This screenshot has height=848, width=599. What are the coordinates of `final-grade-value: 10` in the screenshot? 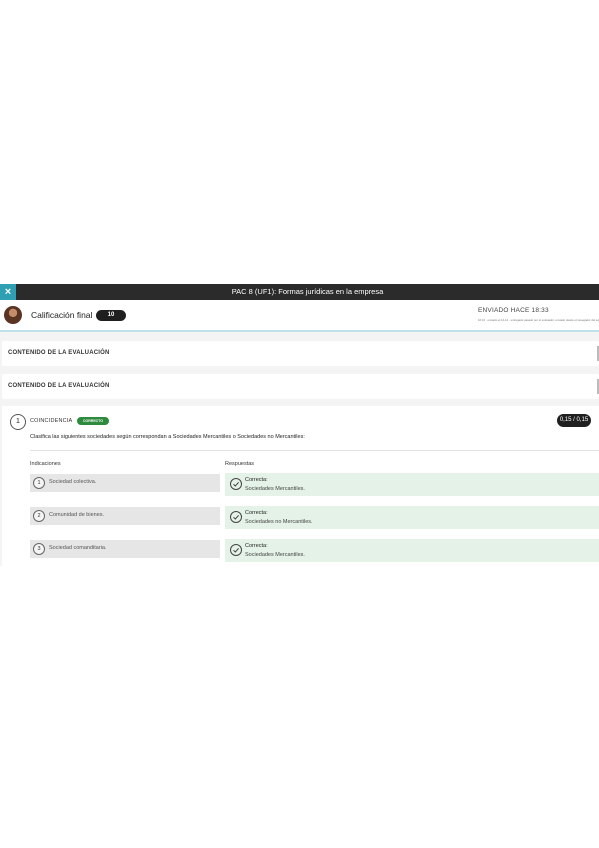 It's located at (111, 315).